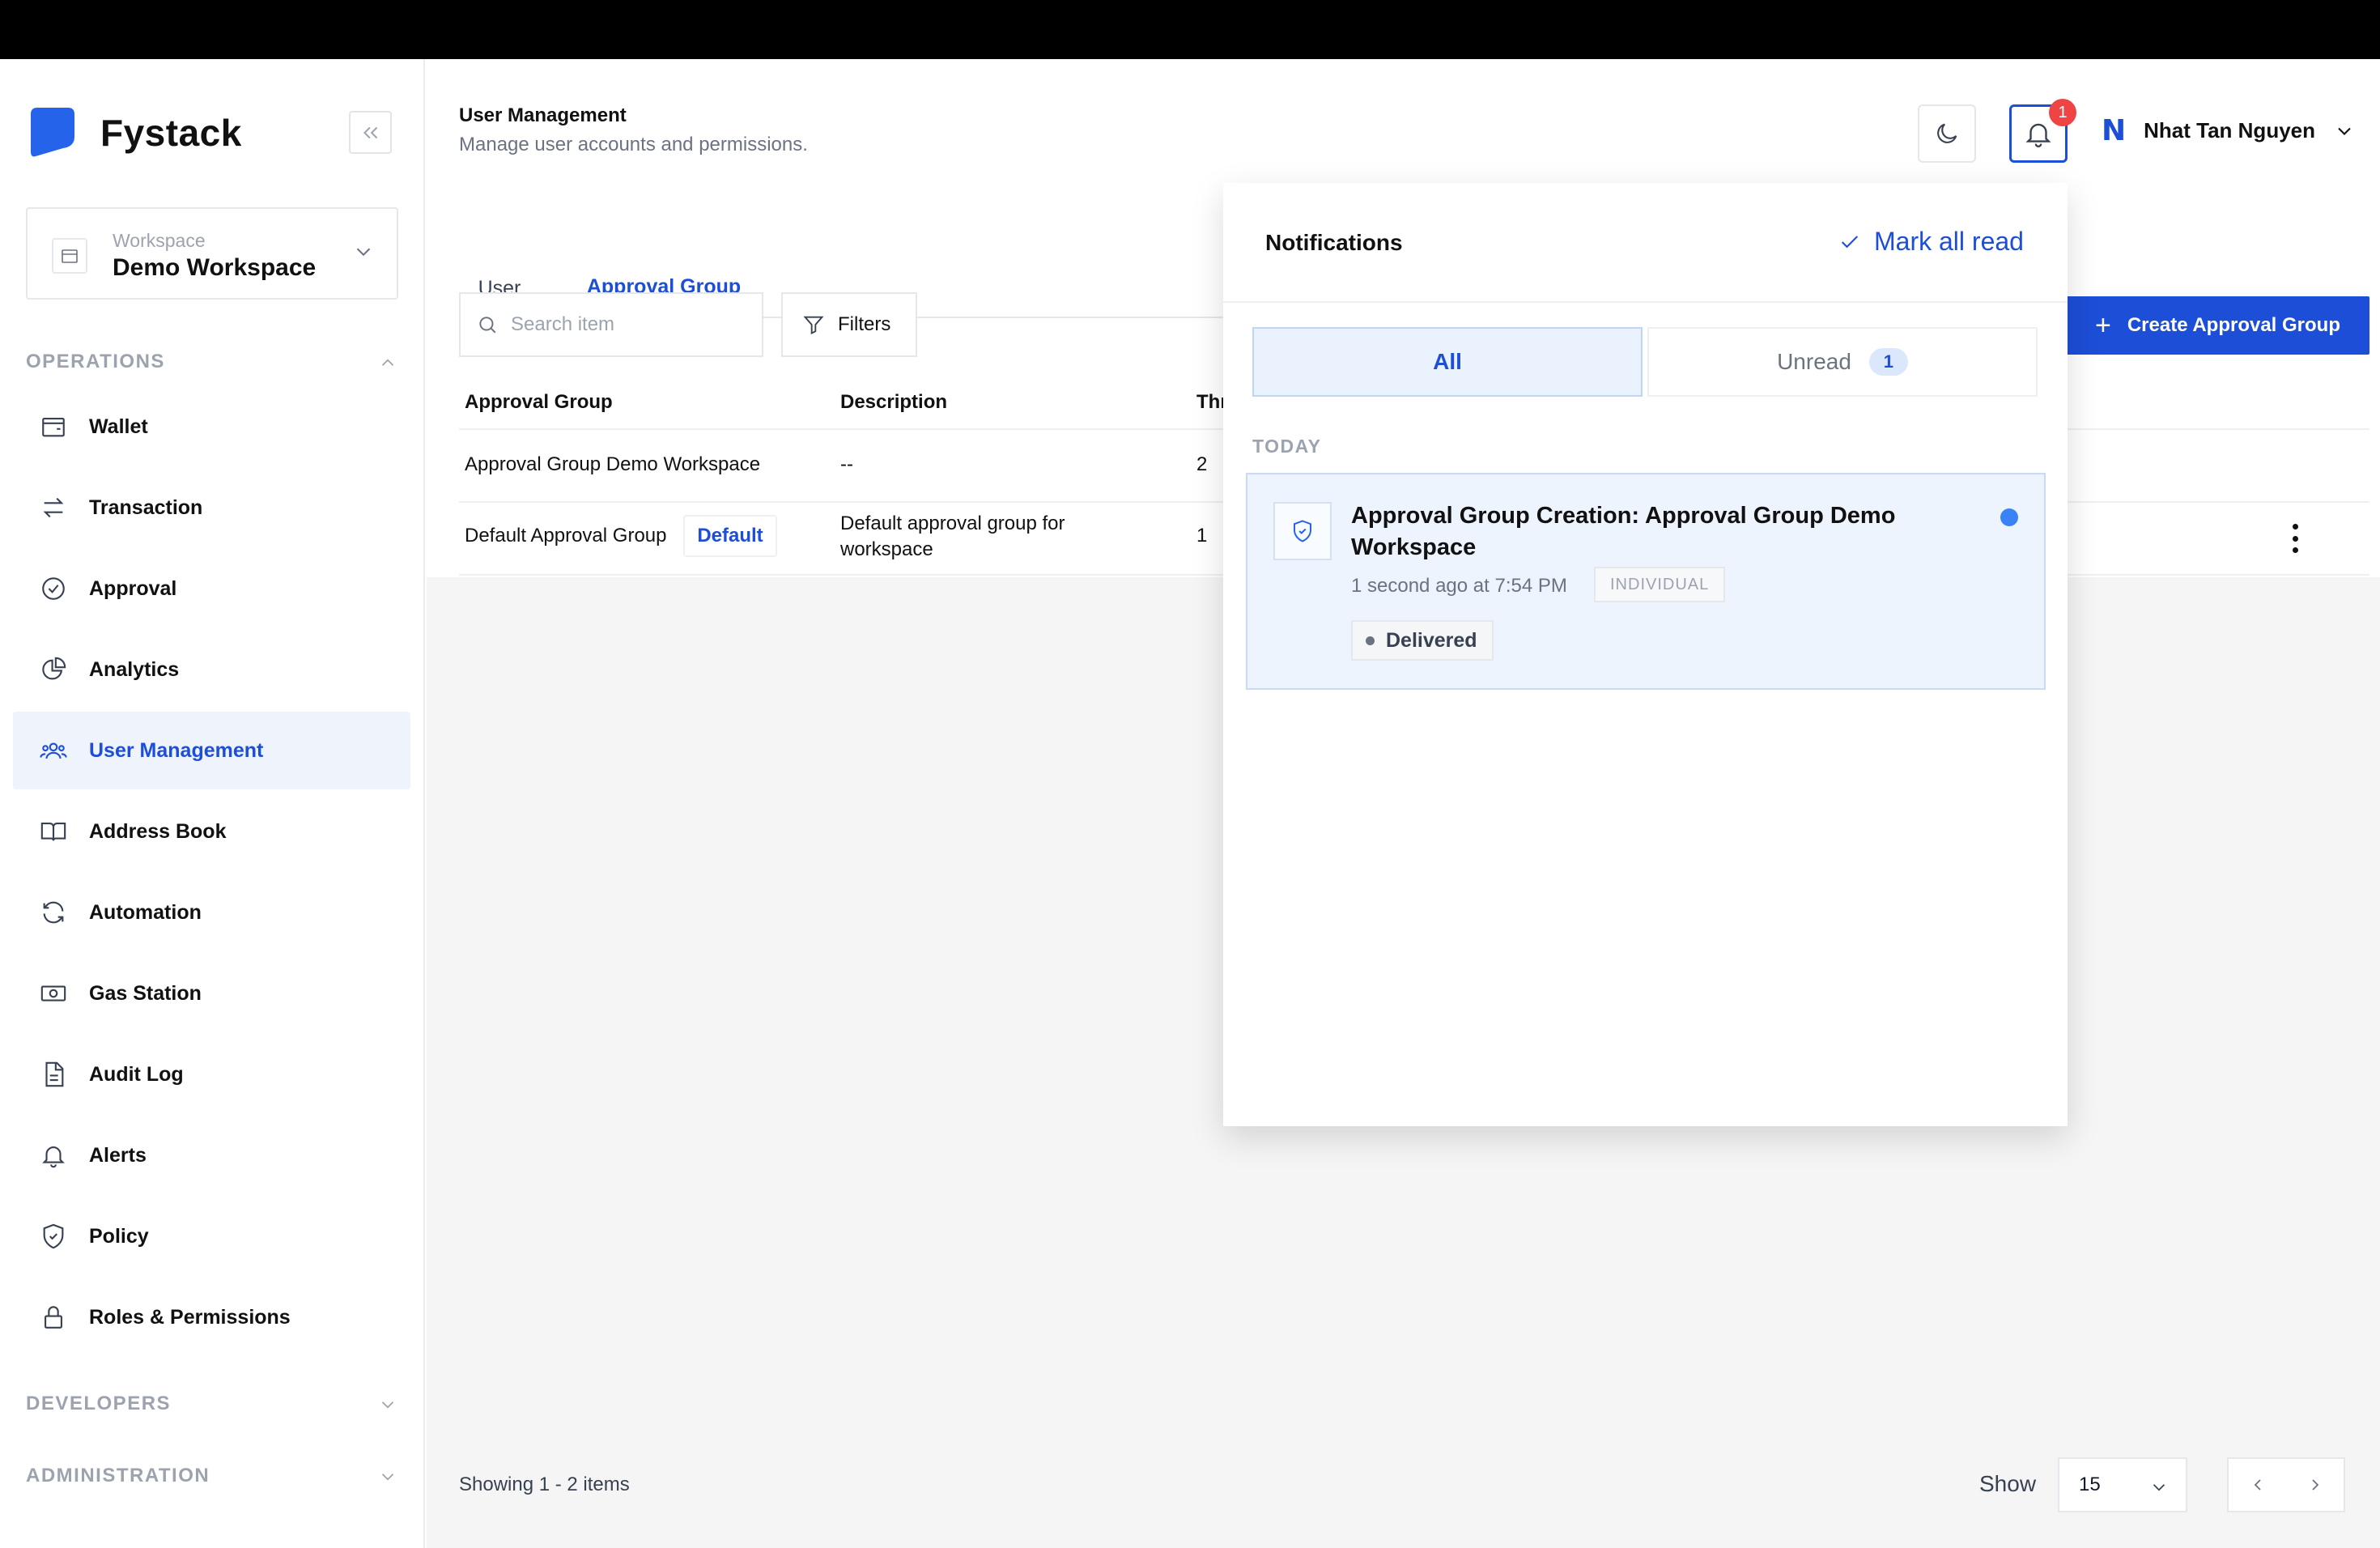 The height and width of the screenshot is (1548, 2380). I want to click on divider, so click(1645, 302).